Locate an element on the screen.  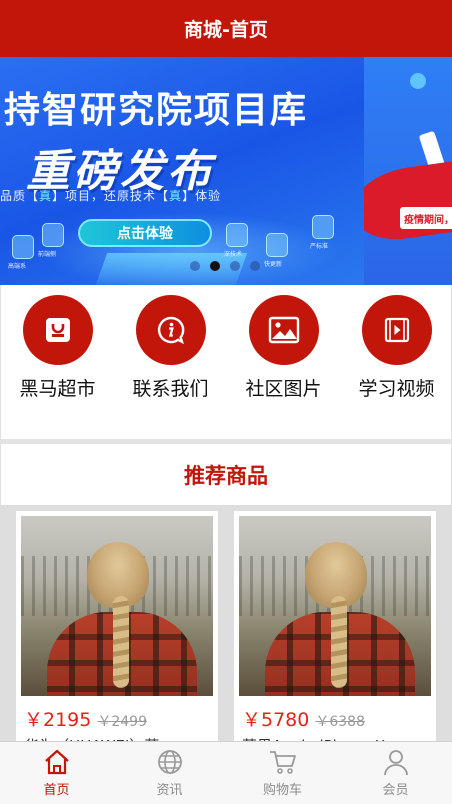
picture-icon is located at coordinates (283, 330).